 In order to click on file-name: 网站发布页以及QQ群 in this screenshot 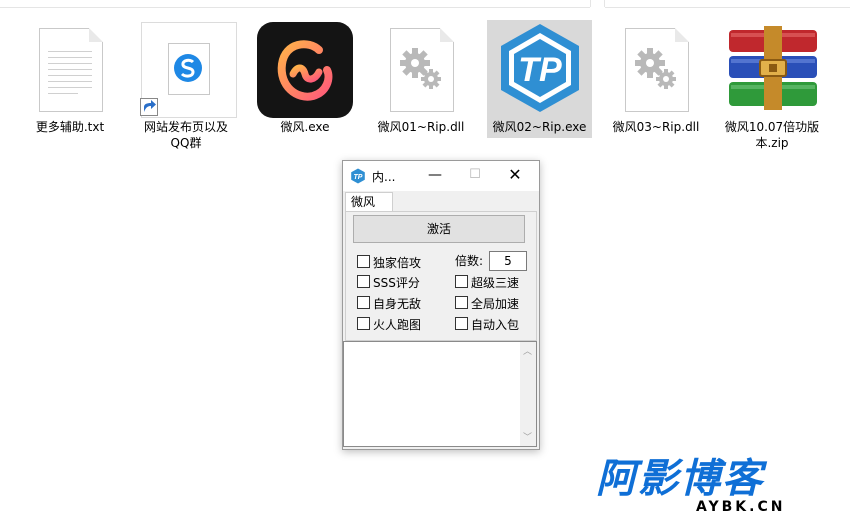, I will do `click(186, 135)`.